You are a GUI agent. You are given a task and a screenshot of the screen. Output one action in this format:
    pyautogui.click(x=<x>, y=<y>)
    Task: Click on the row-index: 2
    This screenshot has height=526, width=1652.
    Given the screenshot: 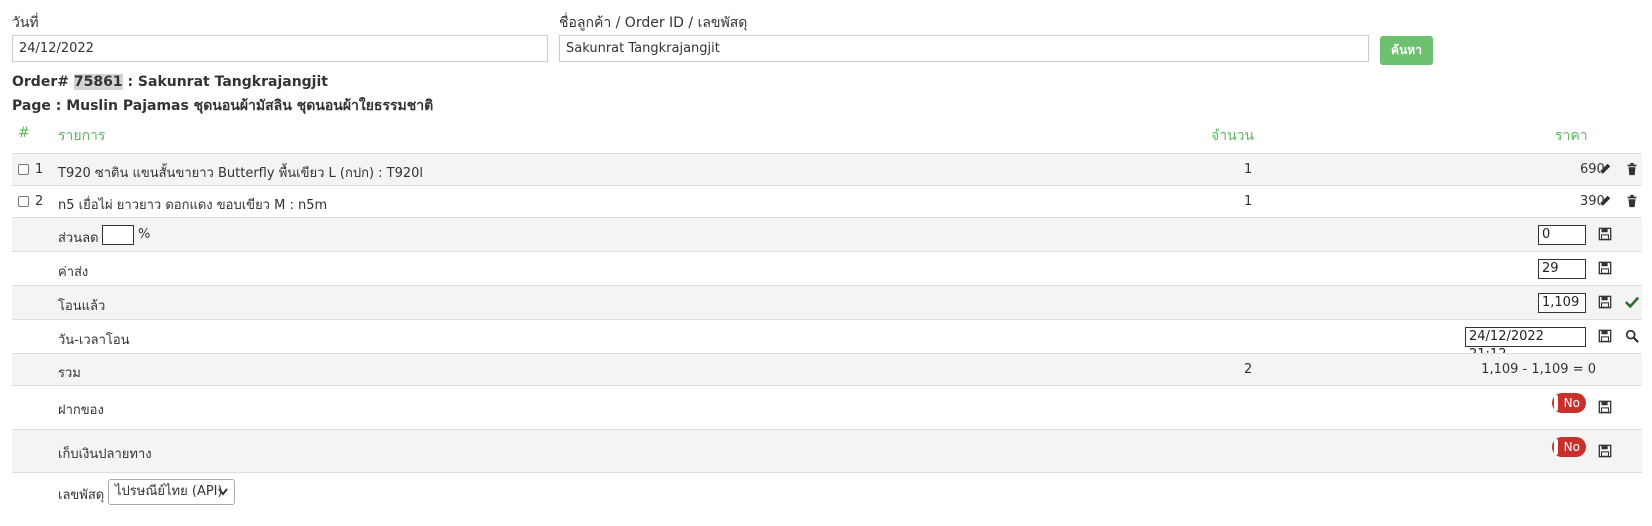 What is the action you would take?
    pyautogui.click(x=39, y=201)
    